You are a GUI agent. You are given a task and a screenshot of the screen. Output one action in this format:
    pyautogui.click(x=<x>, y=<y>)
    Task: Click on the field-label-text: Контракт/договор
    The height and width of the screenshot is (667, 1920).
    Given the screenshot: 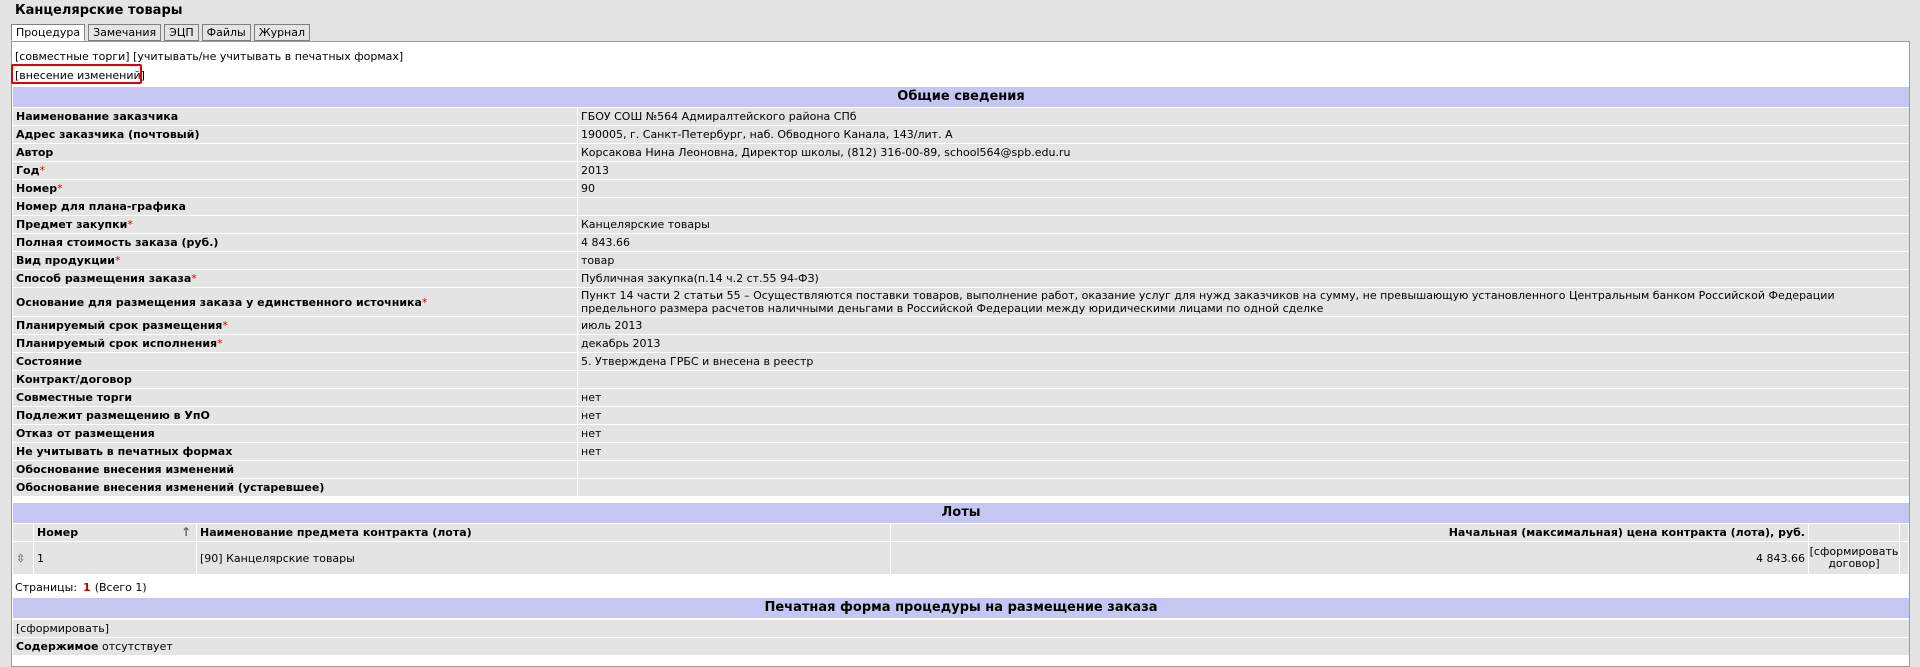 What is the action you would take?
    pyautogui.click(x=74, y=379)
    